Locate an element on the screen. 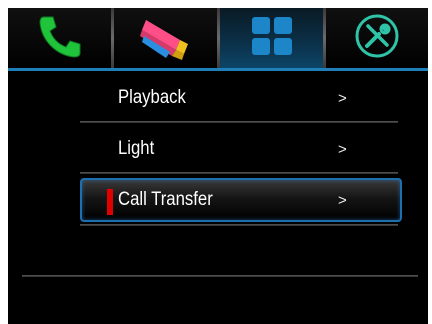 Image resolution: width=432 pixels, height=324 pixels. cctv-camera-icon is located at coordinates (166, 38).